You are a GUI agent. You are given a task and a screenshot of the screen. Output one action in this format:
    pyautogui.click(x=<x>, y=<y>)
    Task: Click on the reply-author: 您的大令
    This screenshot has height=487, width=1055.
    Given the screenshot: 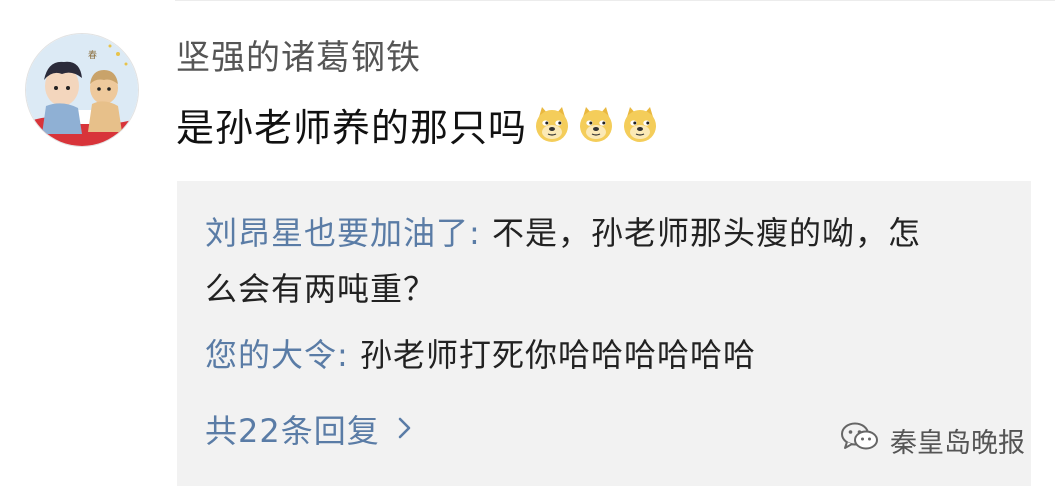 What is the action you would take?
    pyautogui.click(x=271, y=355)
    